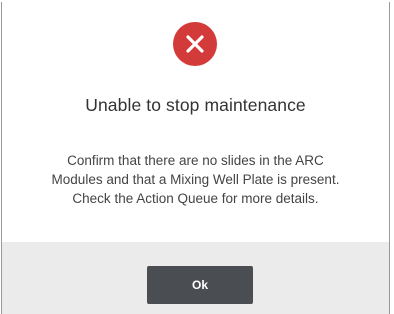  I want to click on close-x-glyph-icon, so click(195, 44).